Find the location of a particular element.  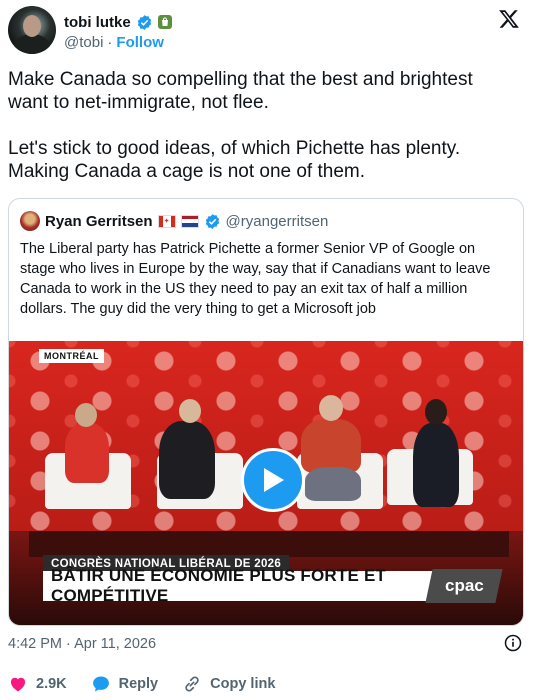

author-name-row: tobi lutke is located at coordinates (118, 22).